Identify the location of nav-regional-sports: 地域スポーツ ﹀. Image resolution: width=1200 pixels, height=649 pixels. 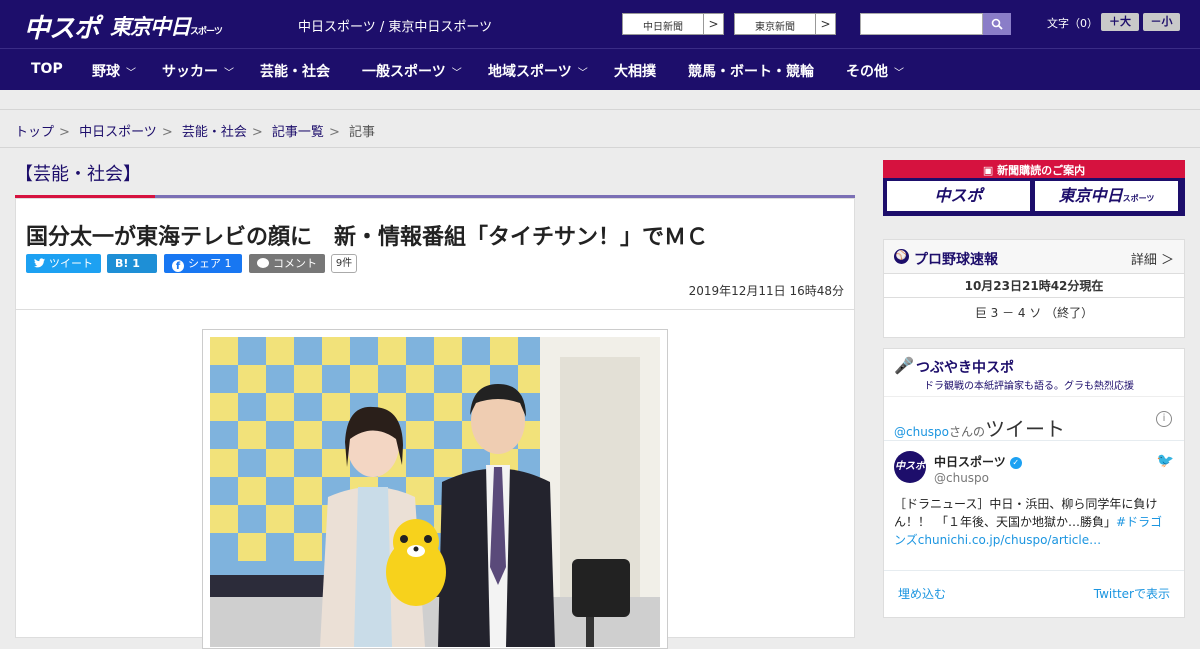
(538, 71).